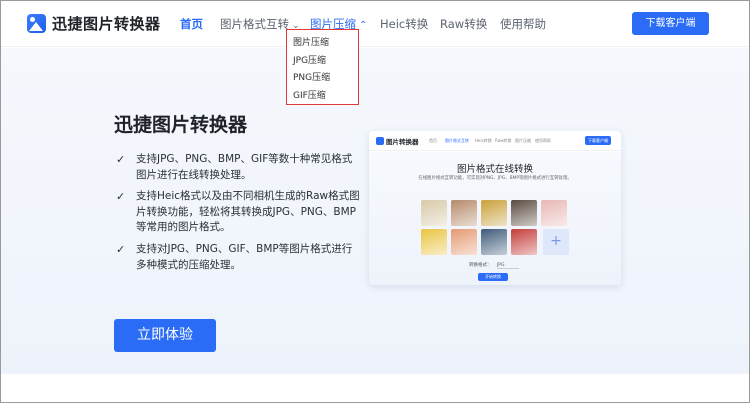 The height and width of the screenshot is (403, 750). I want to click on preview-download-button: 下载客户端, so click(598, 140).